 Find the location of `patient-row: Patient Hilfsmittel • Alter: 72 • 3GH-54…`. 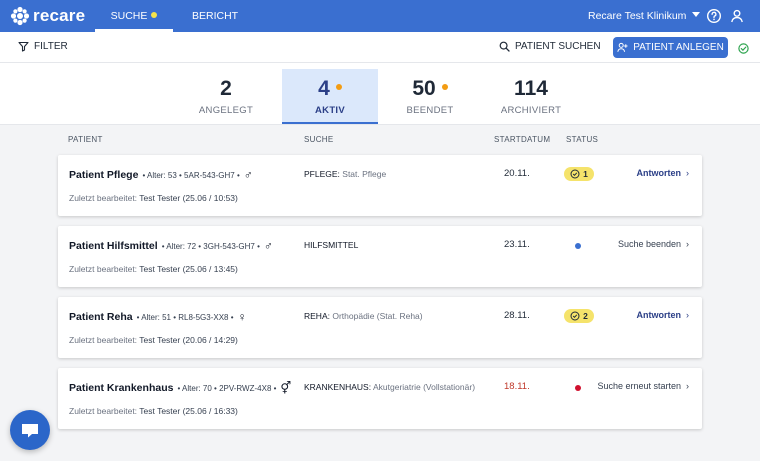

patient-row: Patient Hilfsmittel • Alter: 72 • 3GH-54… is located at coordinates (380, 256).